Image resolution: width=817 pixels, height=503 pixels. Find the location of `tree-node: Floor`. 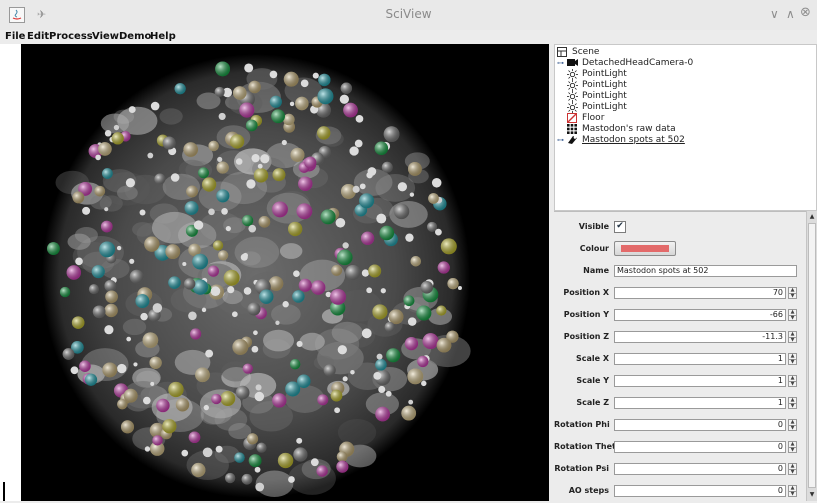

tree-node: Floor is located at coordinates (580, 118).